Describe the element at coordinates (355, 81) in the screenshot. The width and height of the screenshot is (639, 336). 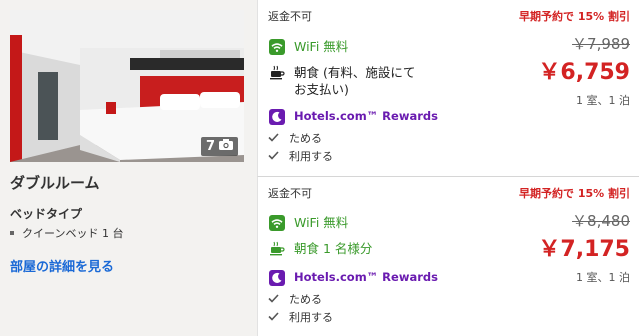
I see `breakfast-label: 朝食 (有料、施設にて お支払い)` at that location.